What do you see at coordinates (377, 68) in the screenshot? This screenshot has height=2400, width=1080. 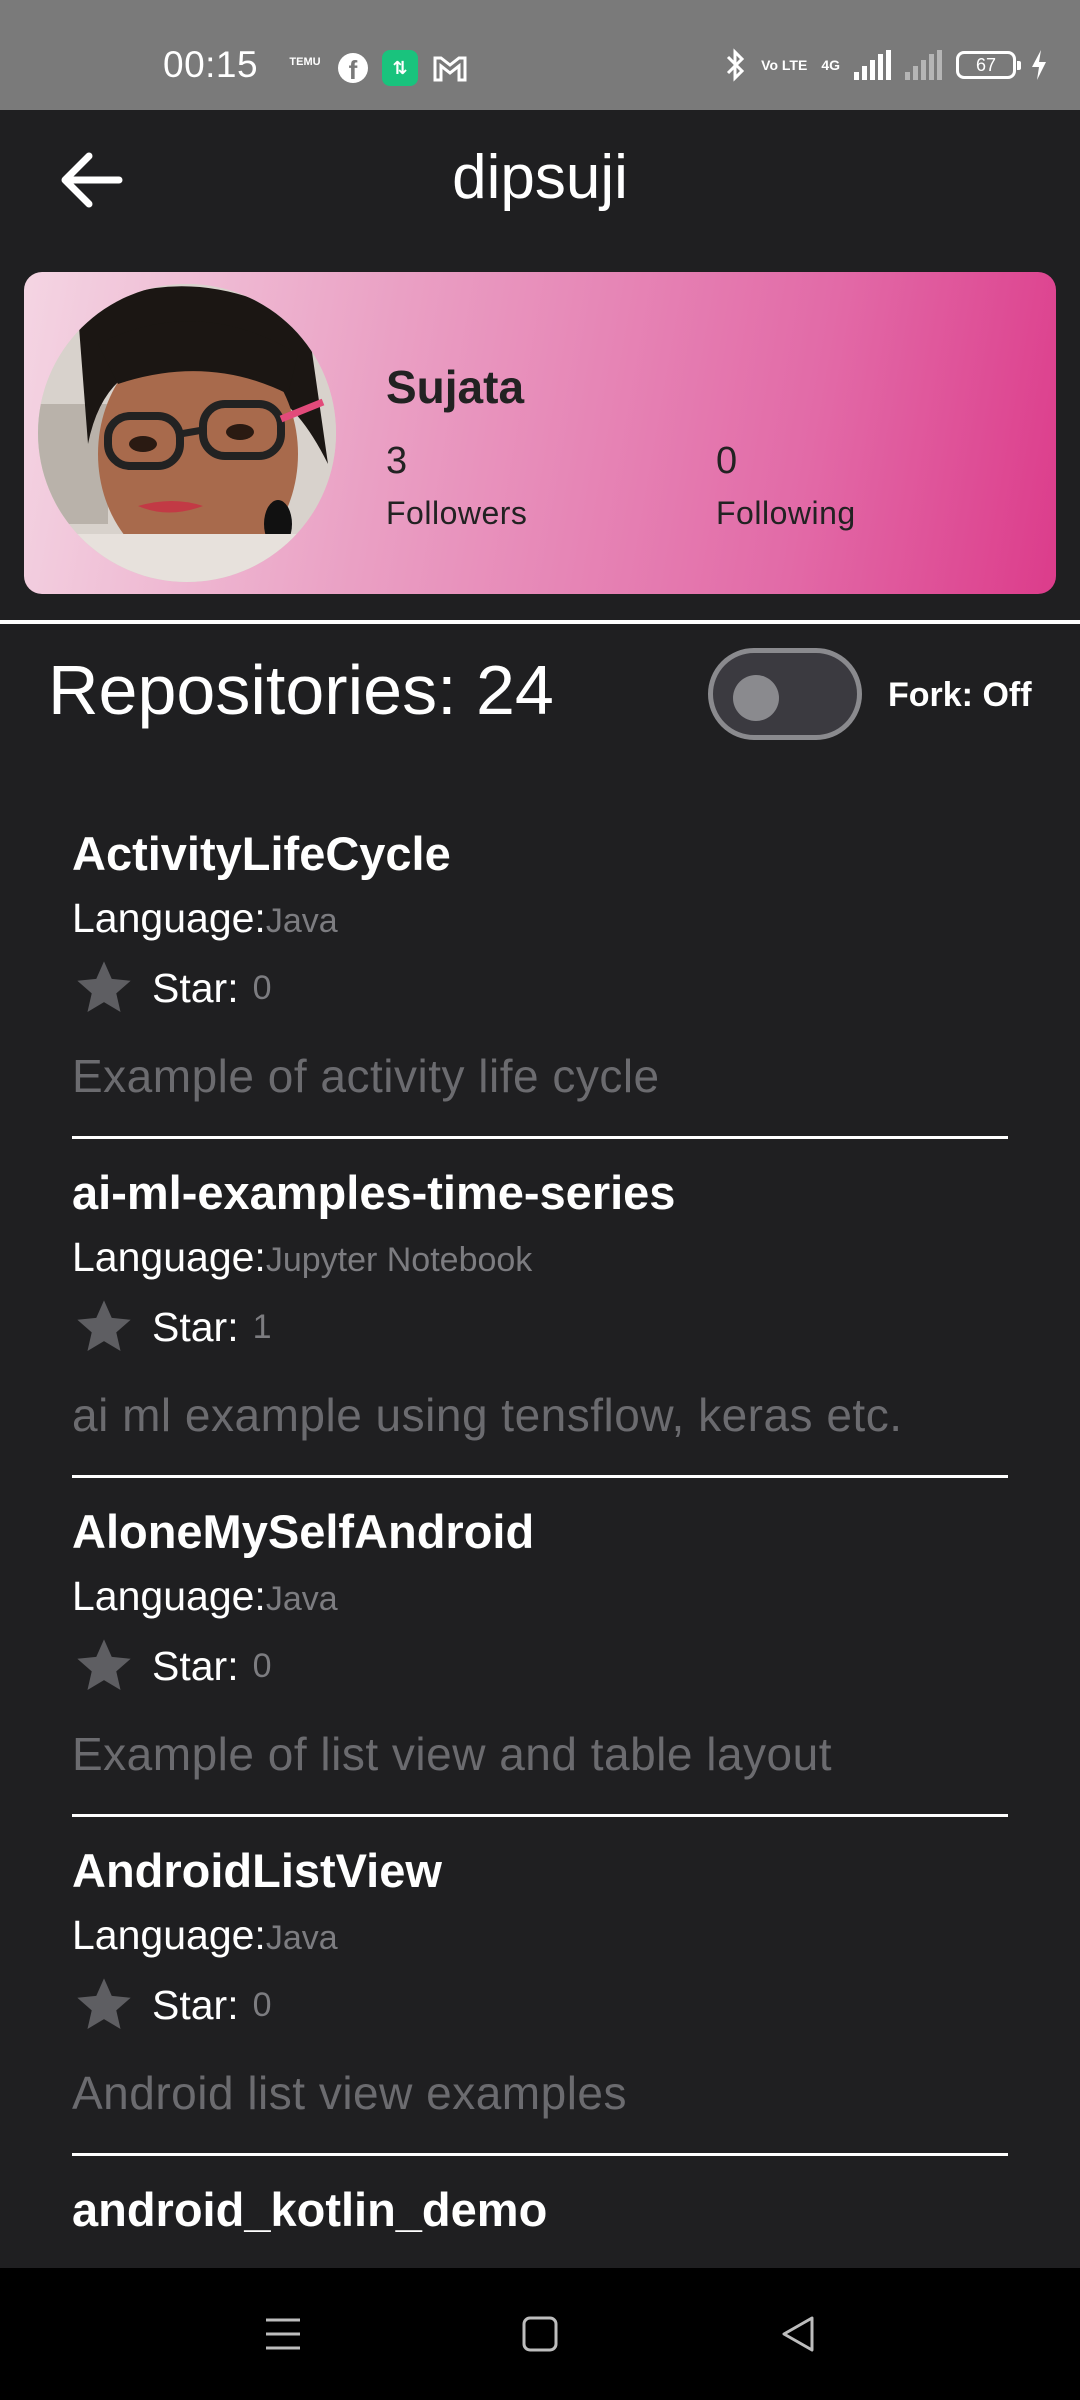 I see `notification-icons: TEMU f ⇅` at bounding box center [377, 68].